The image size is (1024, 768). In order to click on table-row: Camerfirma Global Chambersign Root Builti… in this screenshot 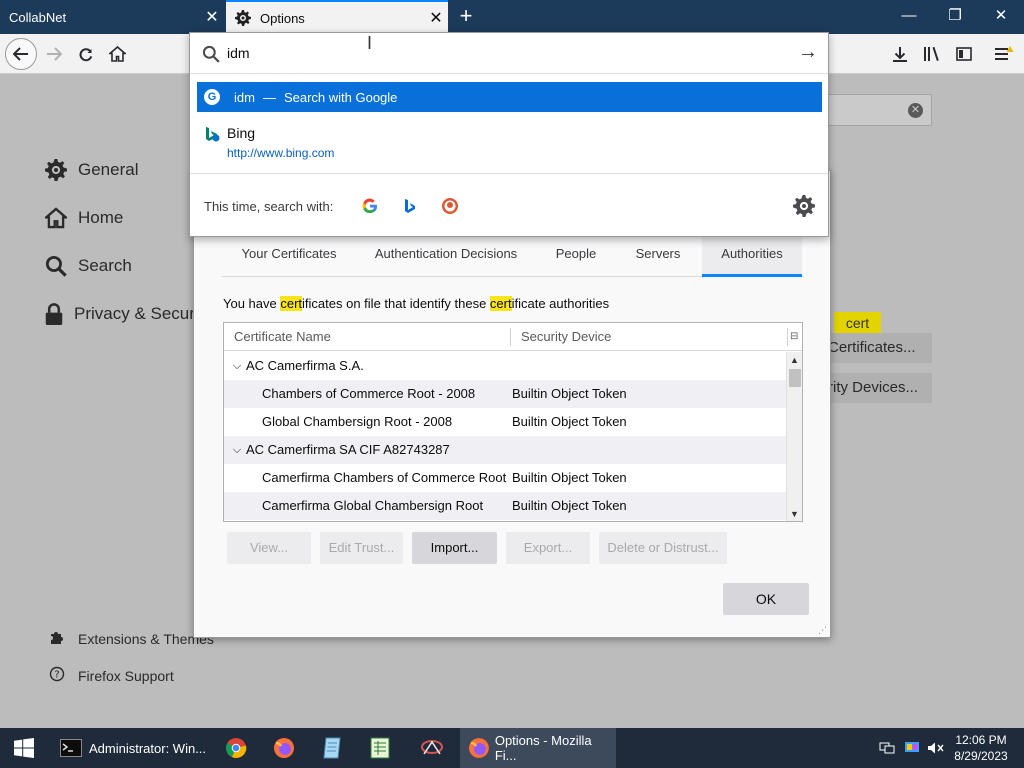, I will do `click(505, 506)`.